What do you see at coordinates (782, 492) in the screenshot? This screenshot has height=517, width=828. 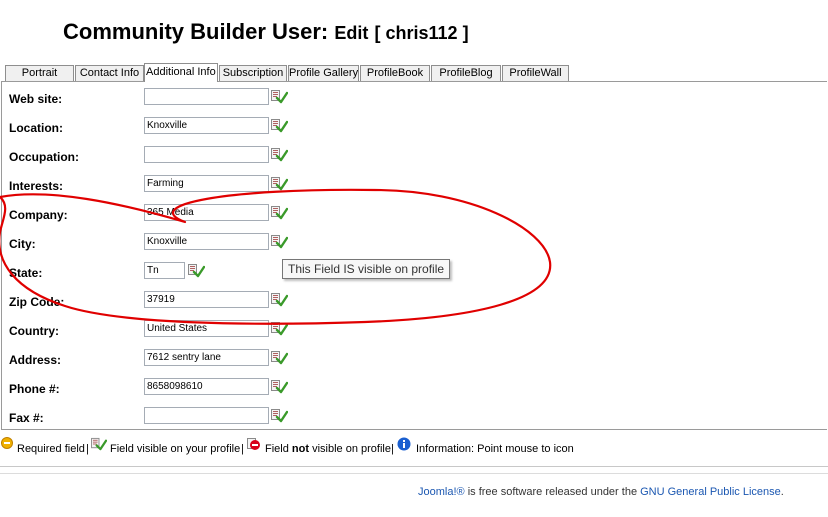 I see `footer-period: .` at bounding box center [782, 492].